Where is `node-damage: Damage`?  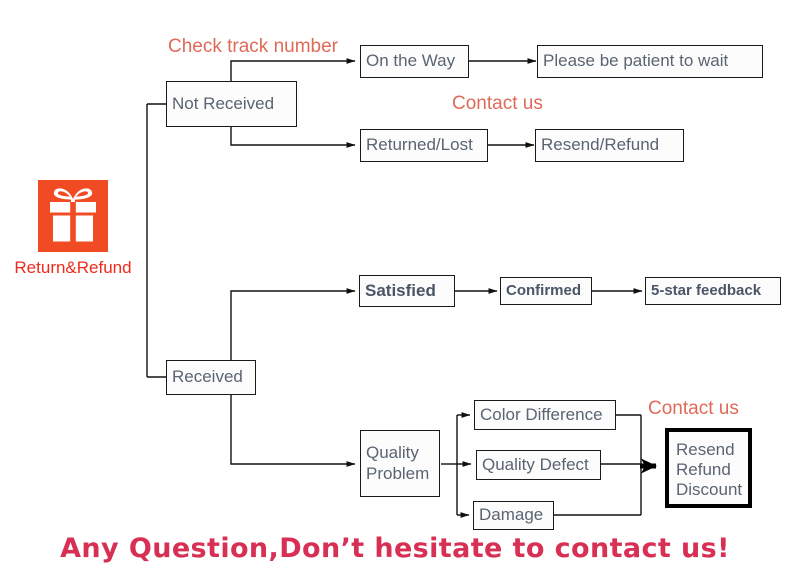
node-damage: Damage is located at coordinates (513, 515).